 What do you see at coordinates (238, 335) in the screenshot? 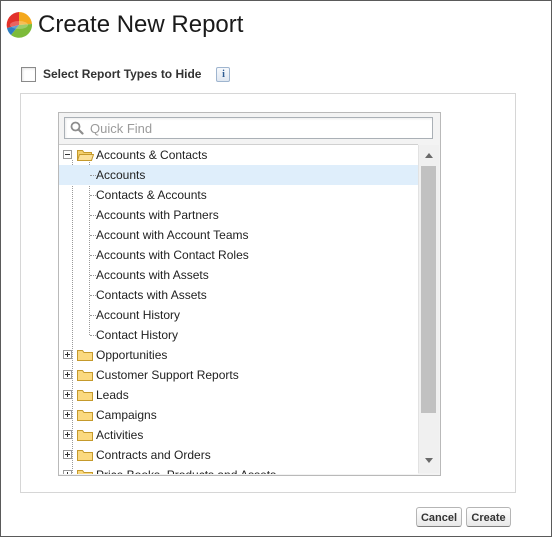
I see `tree-item-contact-history: Contact History` at bounding box center [238, 335].